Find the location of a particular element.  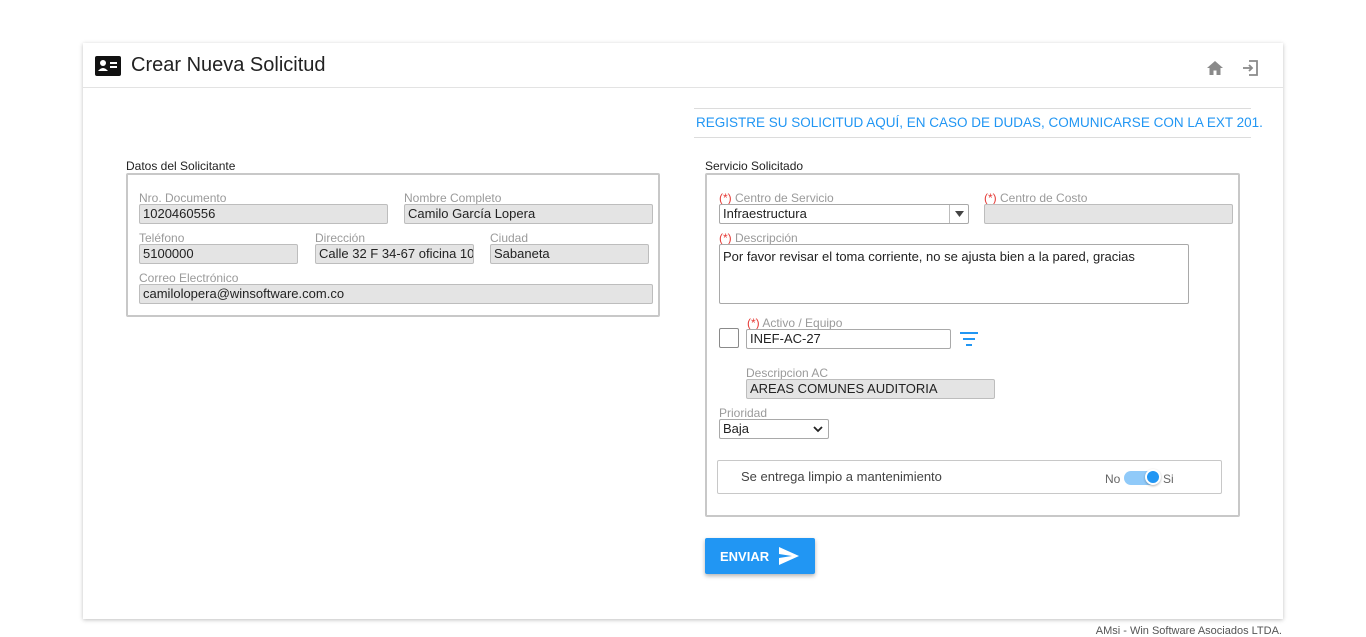

page-title: Crear Nueva Solicitud is located at coordinates (228, 65).